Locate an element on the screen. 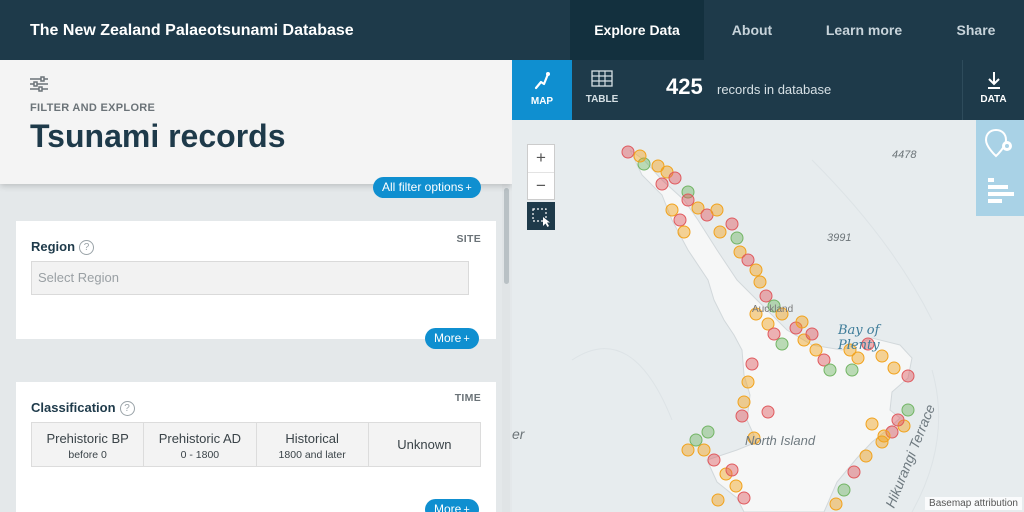 The image size is (1024, 512). table-grid-icon is located at coordinates (602, 78).